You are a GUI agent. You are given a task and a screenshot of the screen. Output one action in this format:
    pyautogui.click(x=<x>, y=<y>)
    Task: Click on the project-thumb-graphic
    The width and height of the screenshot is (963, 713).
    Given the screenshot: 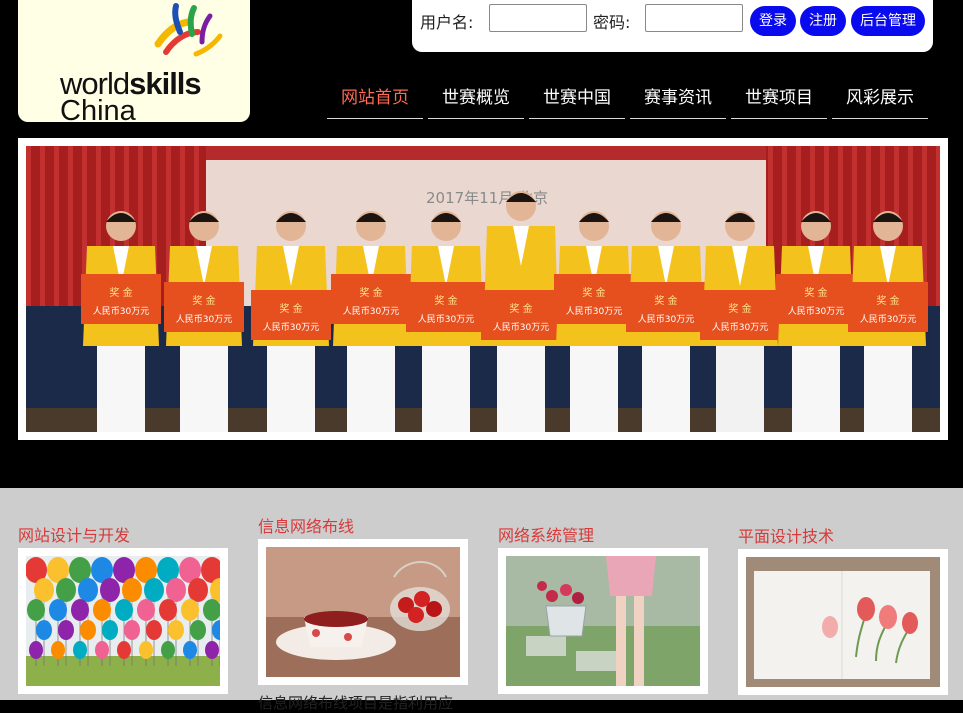 What is the action you would take?
    pyautogui.click(x=843, y=622)
    